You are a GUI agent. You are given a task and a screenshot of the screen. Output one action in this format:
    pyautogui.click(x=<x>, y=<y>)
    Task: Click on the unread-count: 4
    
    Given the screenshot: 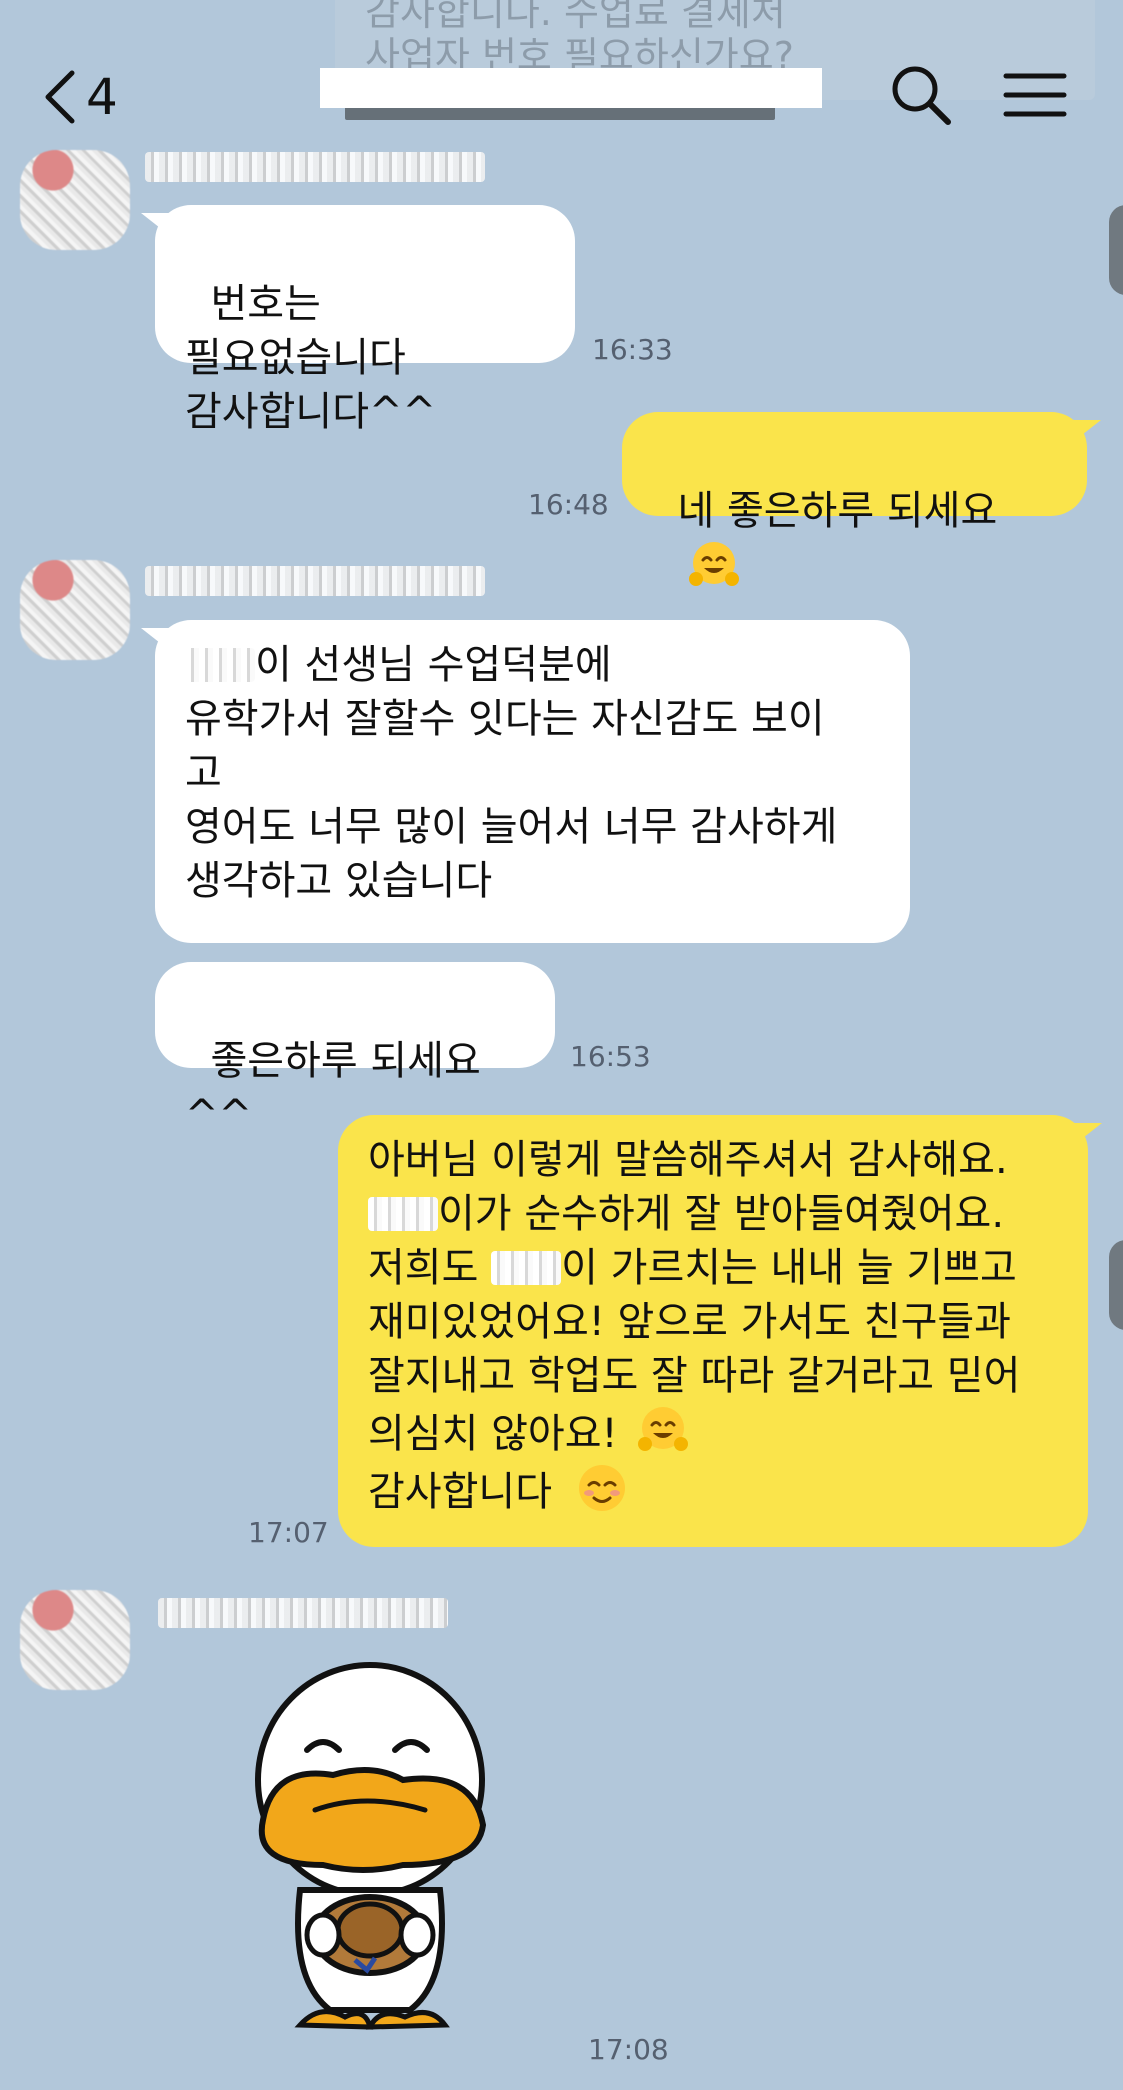 What is the action you would take?
    pyautogui.click(x=102, y=97)
    